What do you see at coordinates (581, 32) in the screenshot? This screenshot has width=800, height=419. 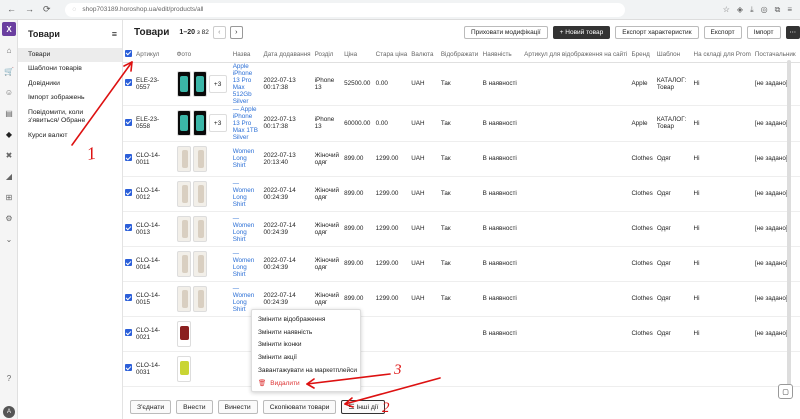 I see `new-product-button: + Новий товар` at bounding box center [581, 32].